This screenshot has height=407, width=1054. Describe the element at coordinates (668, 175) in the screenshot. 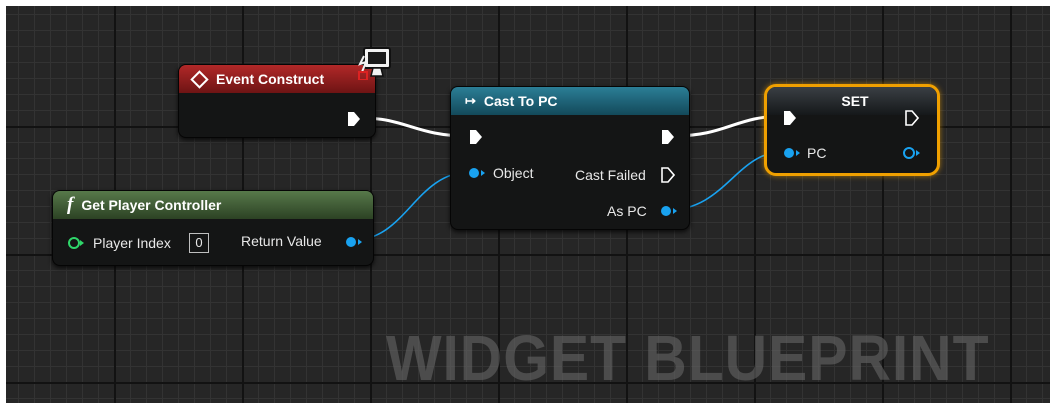

I see `cast-failed-exec-pin` at that location.